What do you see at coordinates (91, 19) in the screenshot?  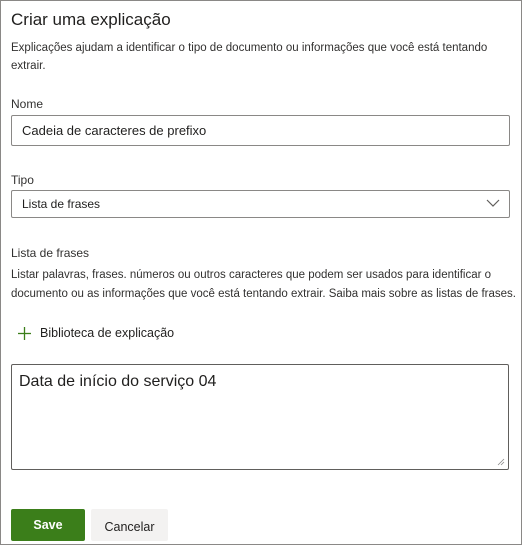 I see `panel-title: Criar uma explicação` at bounding box center [91, 19].